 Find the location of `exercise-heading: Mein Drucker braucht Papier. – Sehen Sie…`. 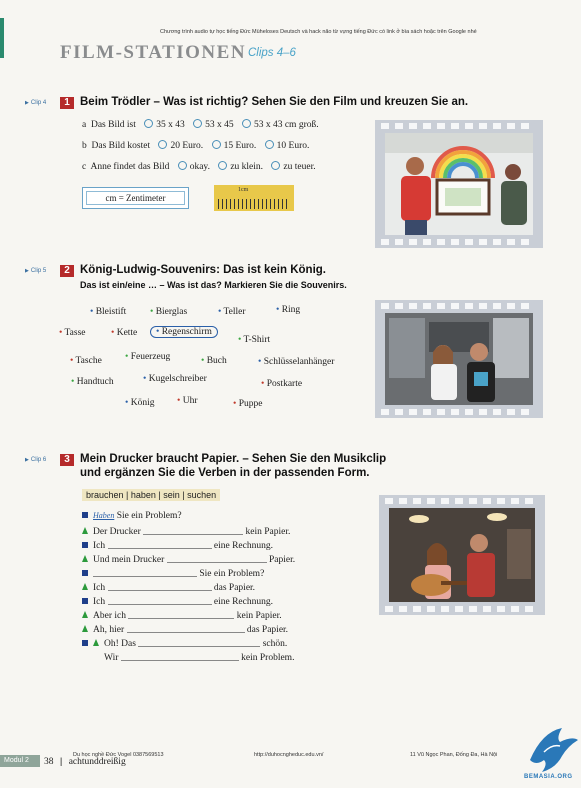

exercise-heading: Mein Drucker braucht Papier. – Sehen Sie… is located at coordinates (233, 459).